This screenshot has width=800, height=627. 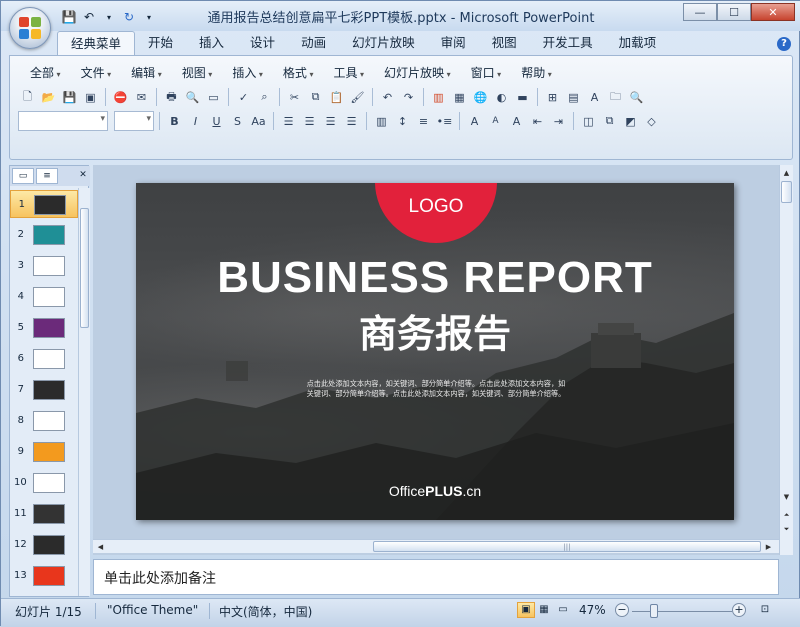 I want to click on close-panel-icon: ✕, so click(x=83, y=176).